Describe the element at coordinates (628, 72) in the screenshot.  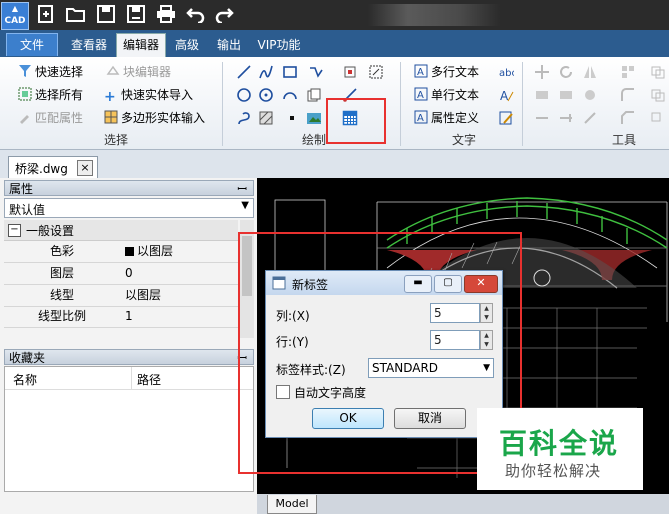
I see `array-icon` at that location.